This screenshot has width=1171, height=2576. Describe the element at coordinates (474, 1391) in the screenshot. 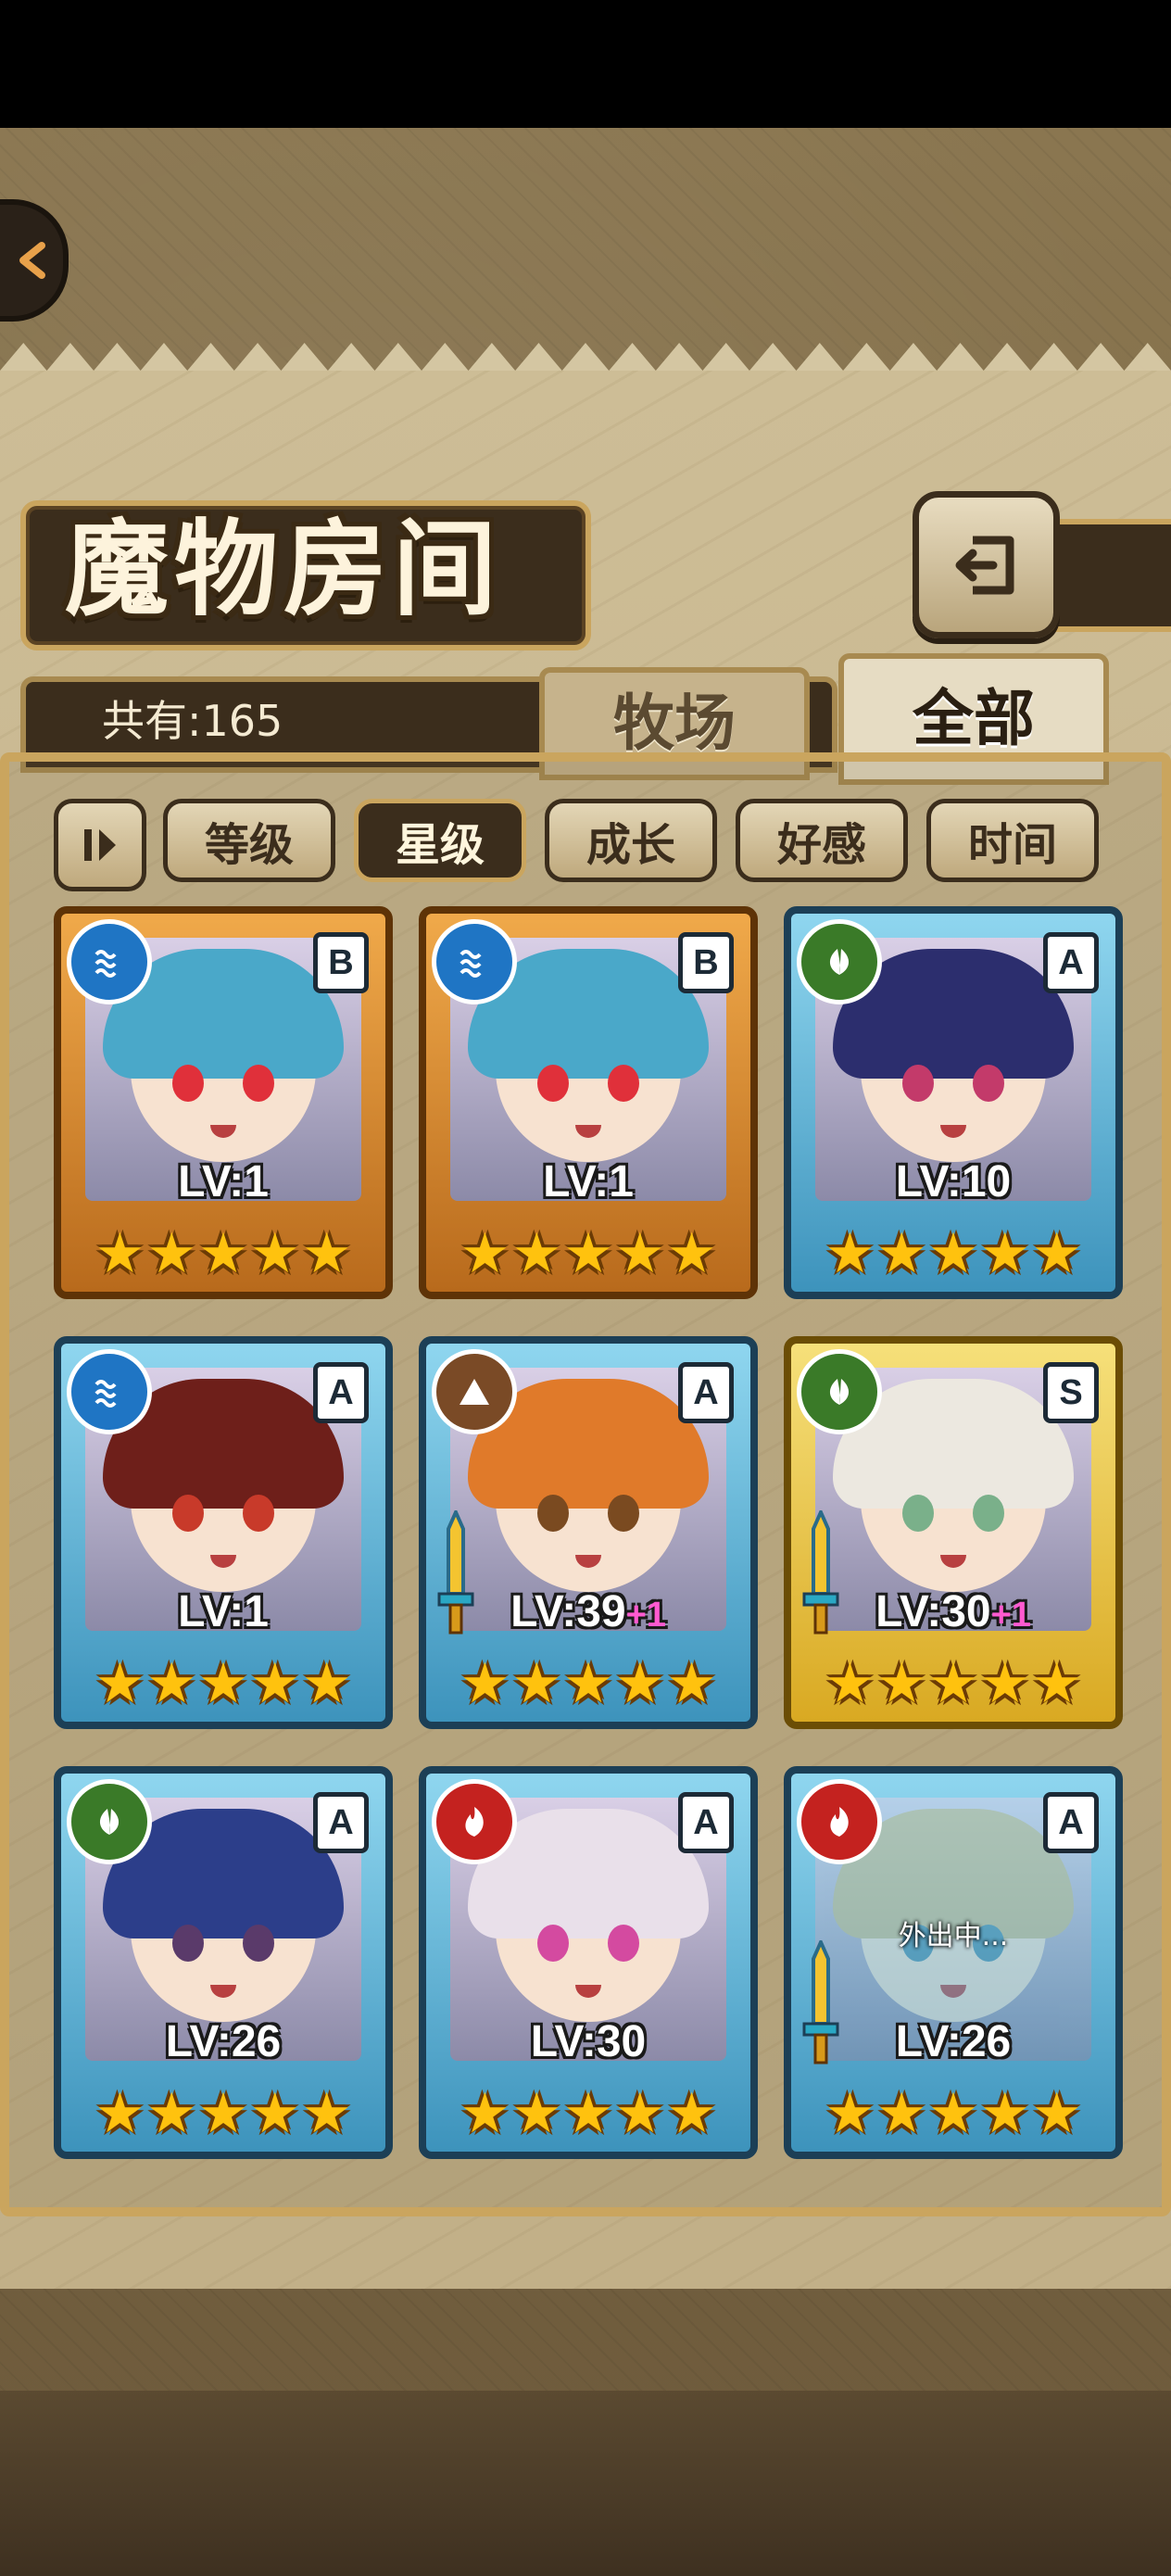

I see `mountain-icon` at that location.